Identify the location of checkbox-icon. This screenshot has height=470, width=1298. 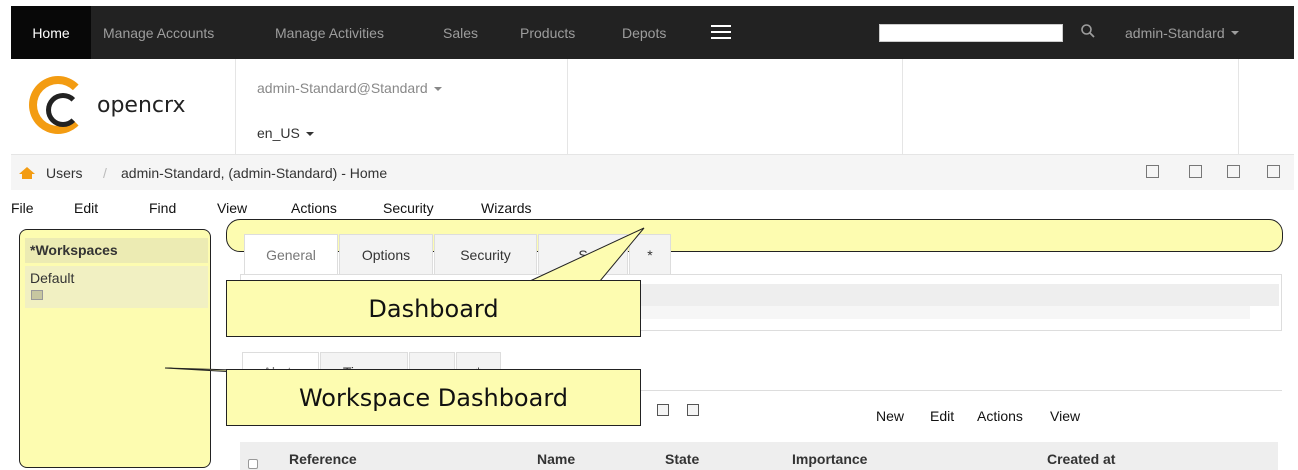
(663, 410).